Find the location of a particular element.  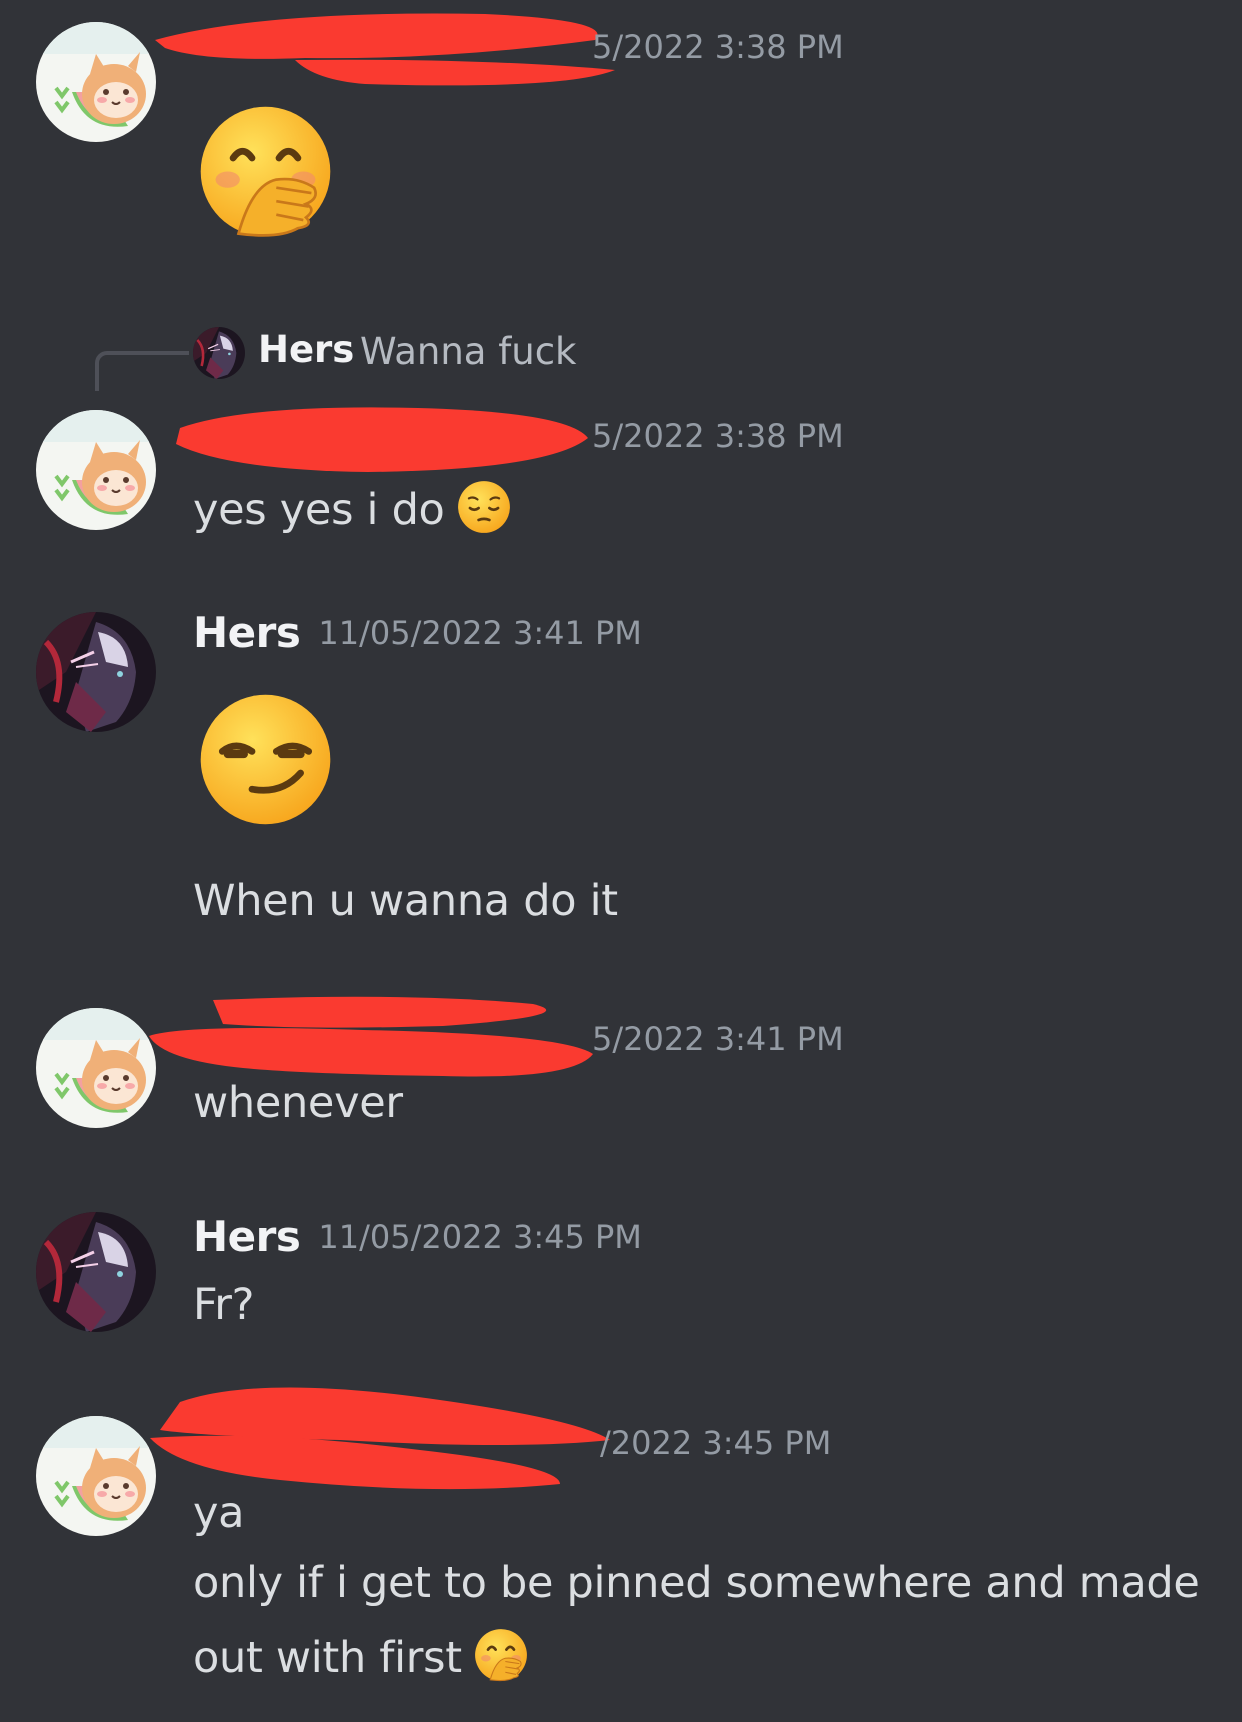

message-header: Hers 11/05/2022 3:41 PM is located at coordinates (417, 632).